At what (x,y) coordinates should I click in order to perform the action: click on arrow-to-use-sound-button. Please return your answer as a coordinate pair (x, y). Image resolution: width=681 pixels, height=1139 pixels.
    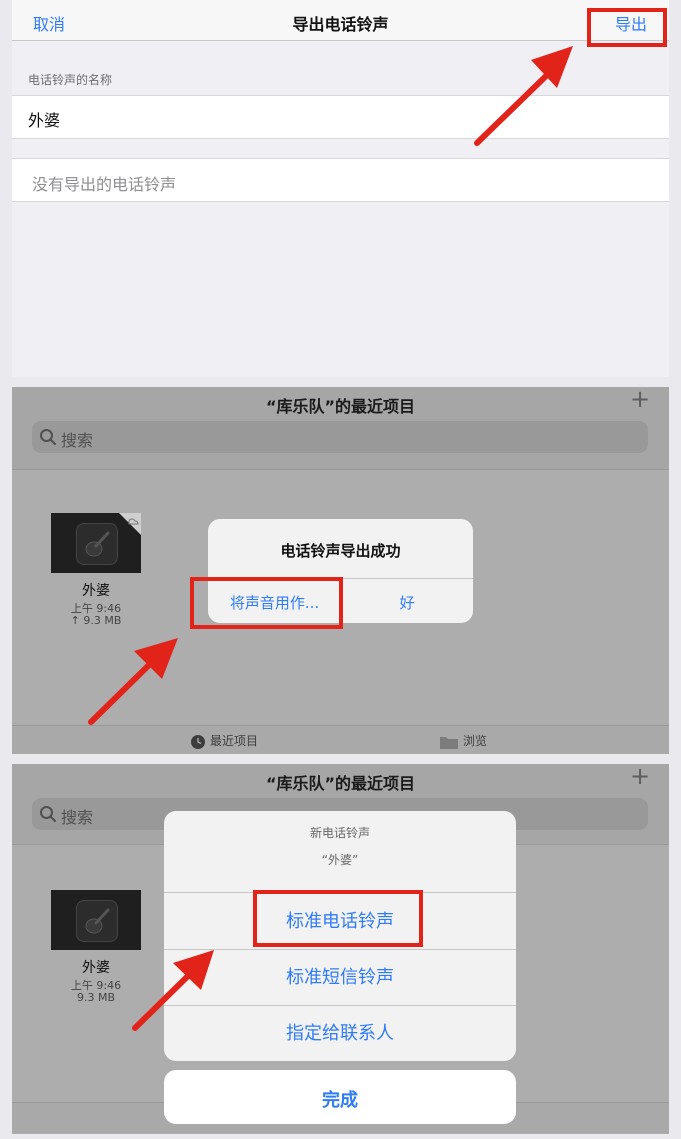
    Looking at the image, I should click on (133, 681).